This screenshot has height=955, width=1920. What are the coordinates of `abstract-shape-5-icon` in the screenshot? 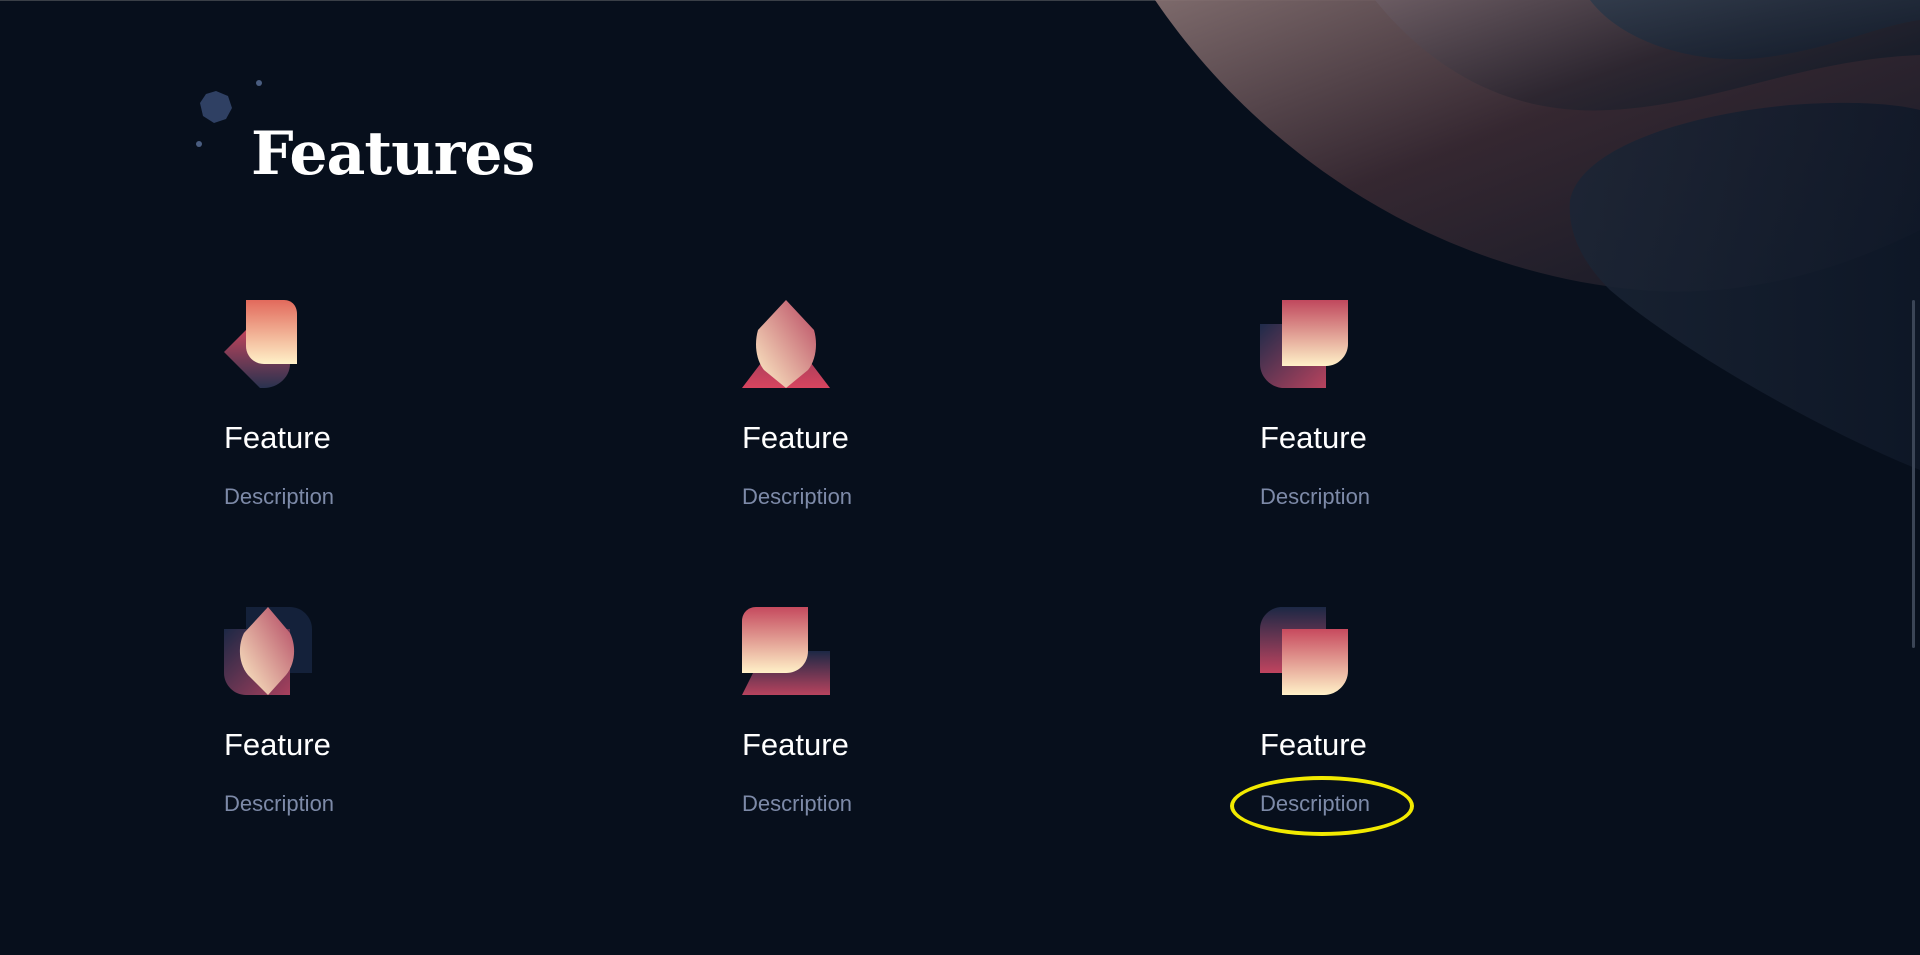 It's located at (786, 651).